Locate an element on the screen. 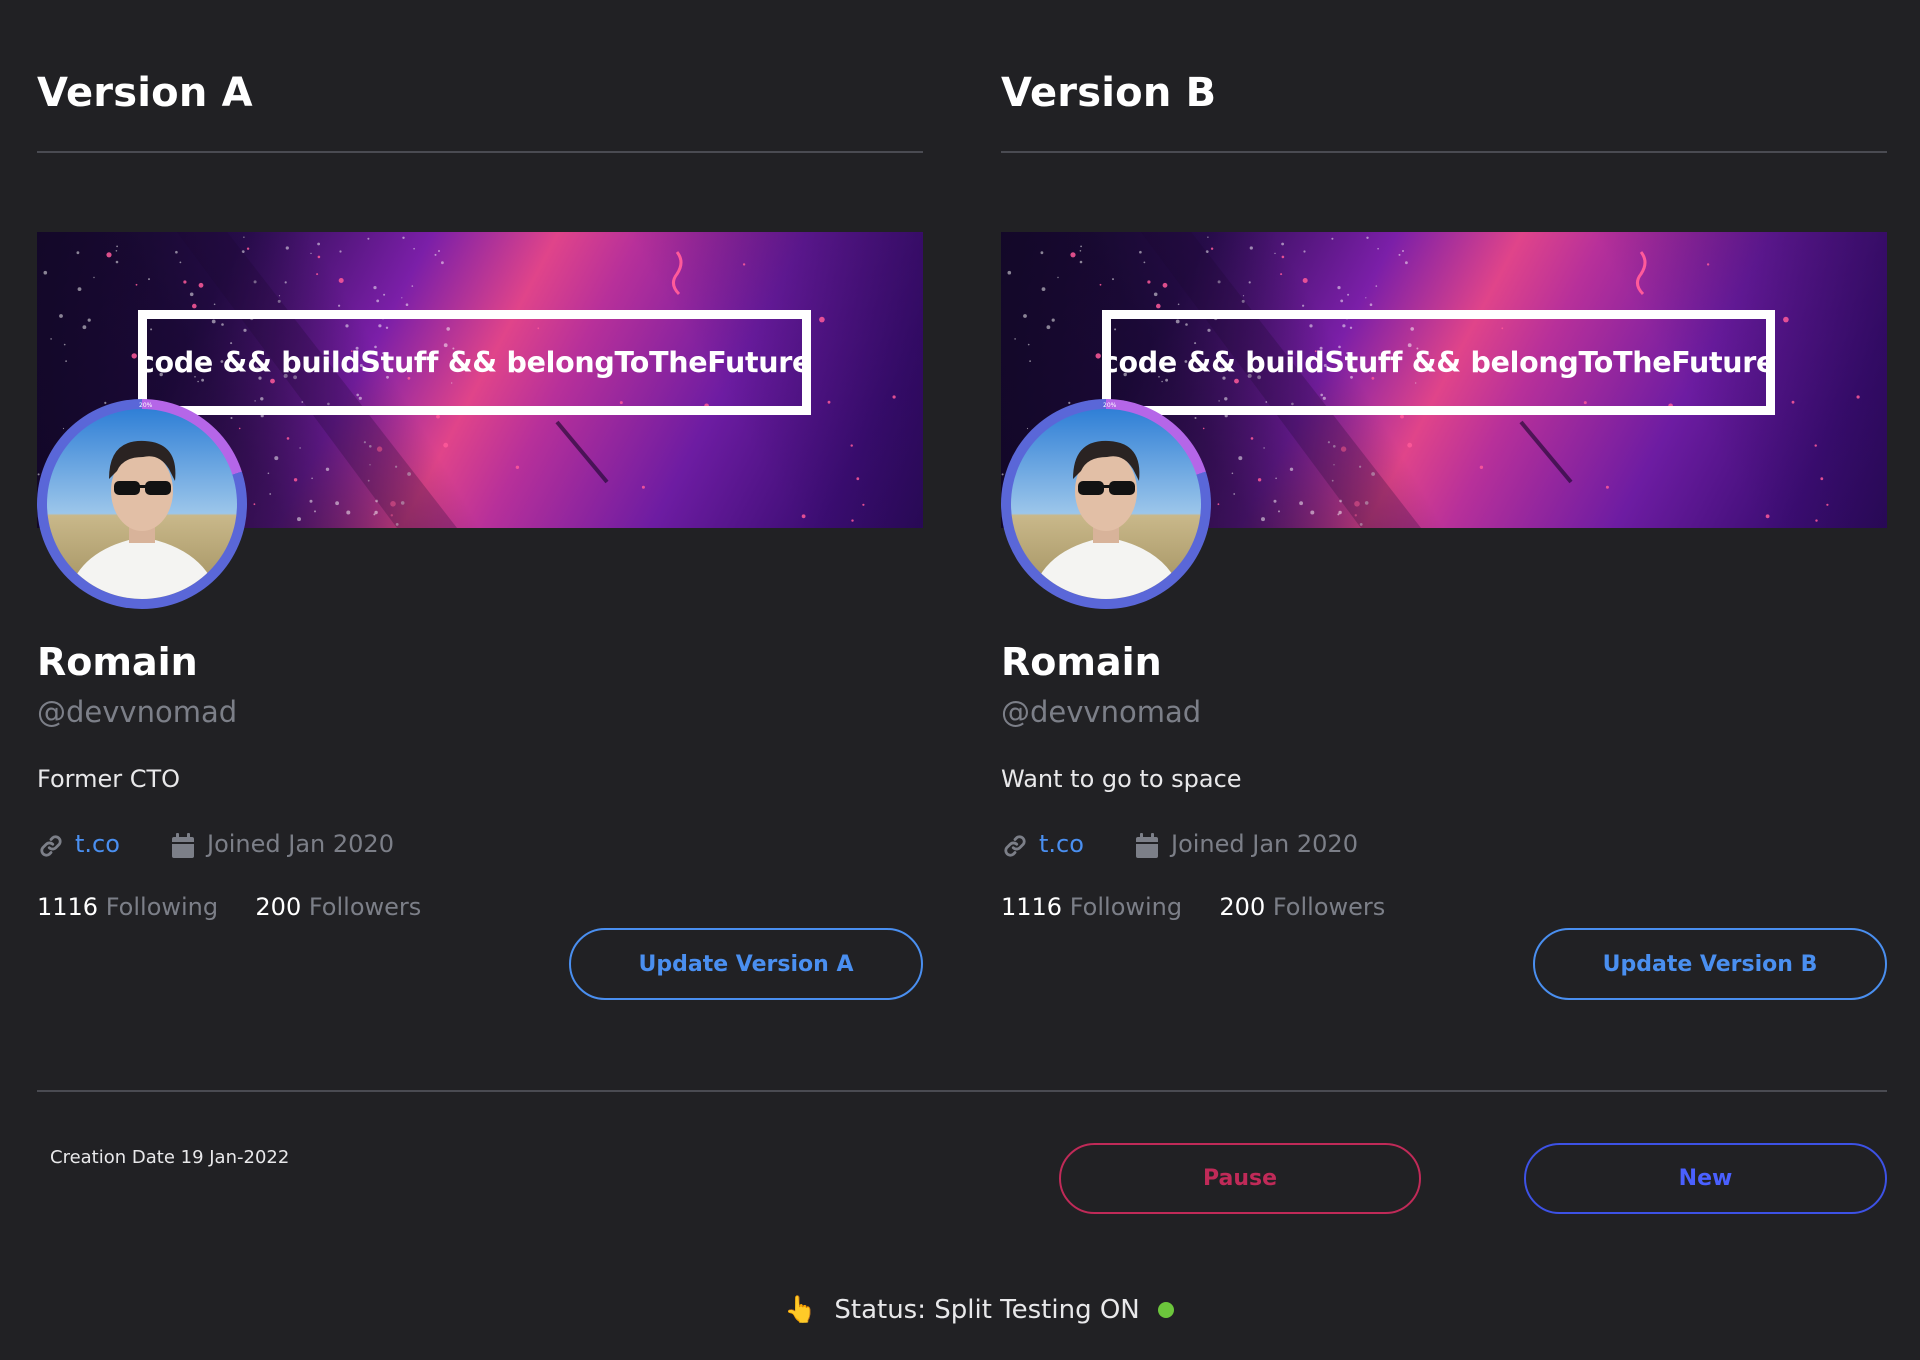 The image size is (1920, 1360). status-text: Status: Split Testing ON is located at coordinates (987, 1310).